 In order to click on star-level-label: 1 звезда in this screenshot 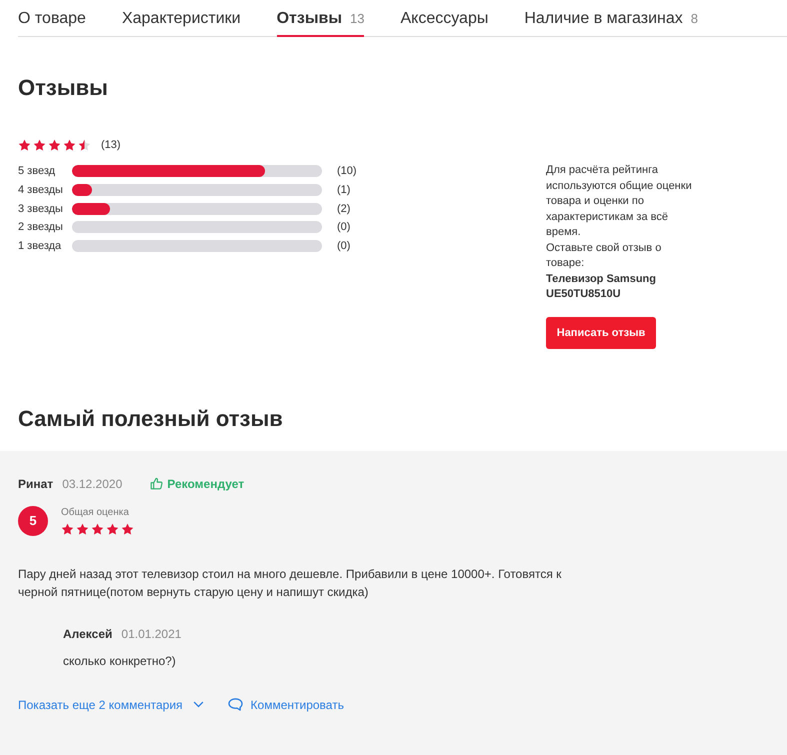, I will do `click(40, 246)`.